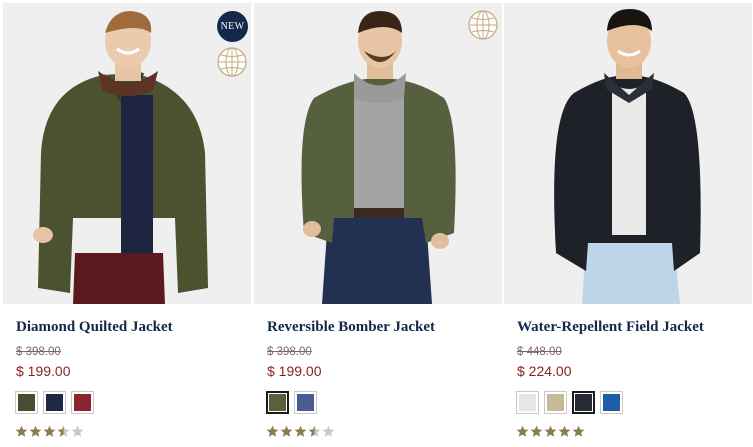 This screenshot has height=447, width=753. Describe the element at coordinates (544, 371) in the screenshot. I see `sale-price: $ 224.00` at that location.